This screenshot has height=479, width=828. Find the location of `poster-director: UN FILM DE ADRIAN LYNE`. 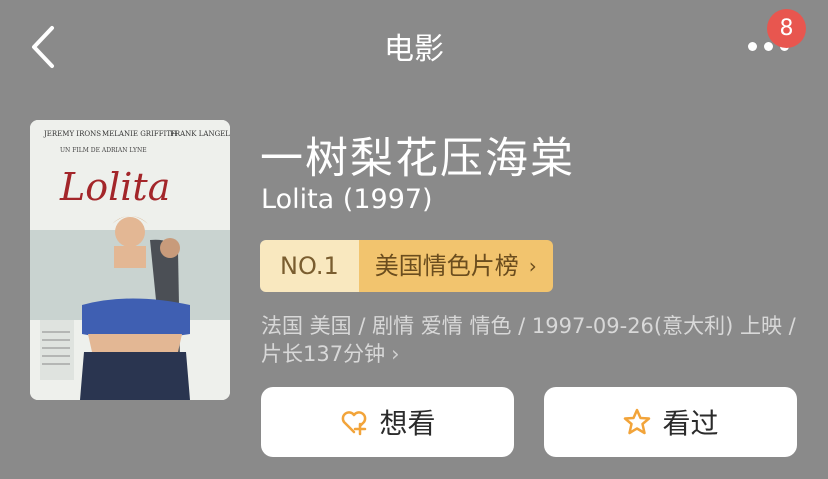

poster-director: UN FILM DE ADRIAN LYNE is located at coordinates (103, 150).